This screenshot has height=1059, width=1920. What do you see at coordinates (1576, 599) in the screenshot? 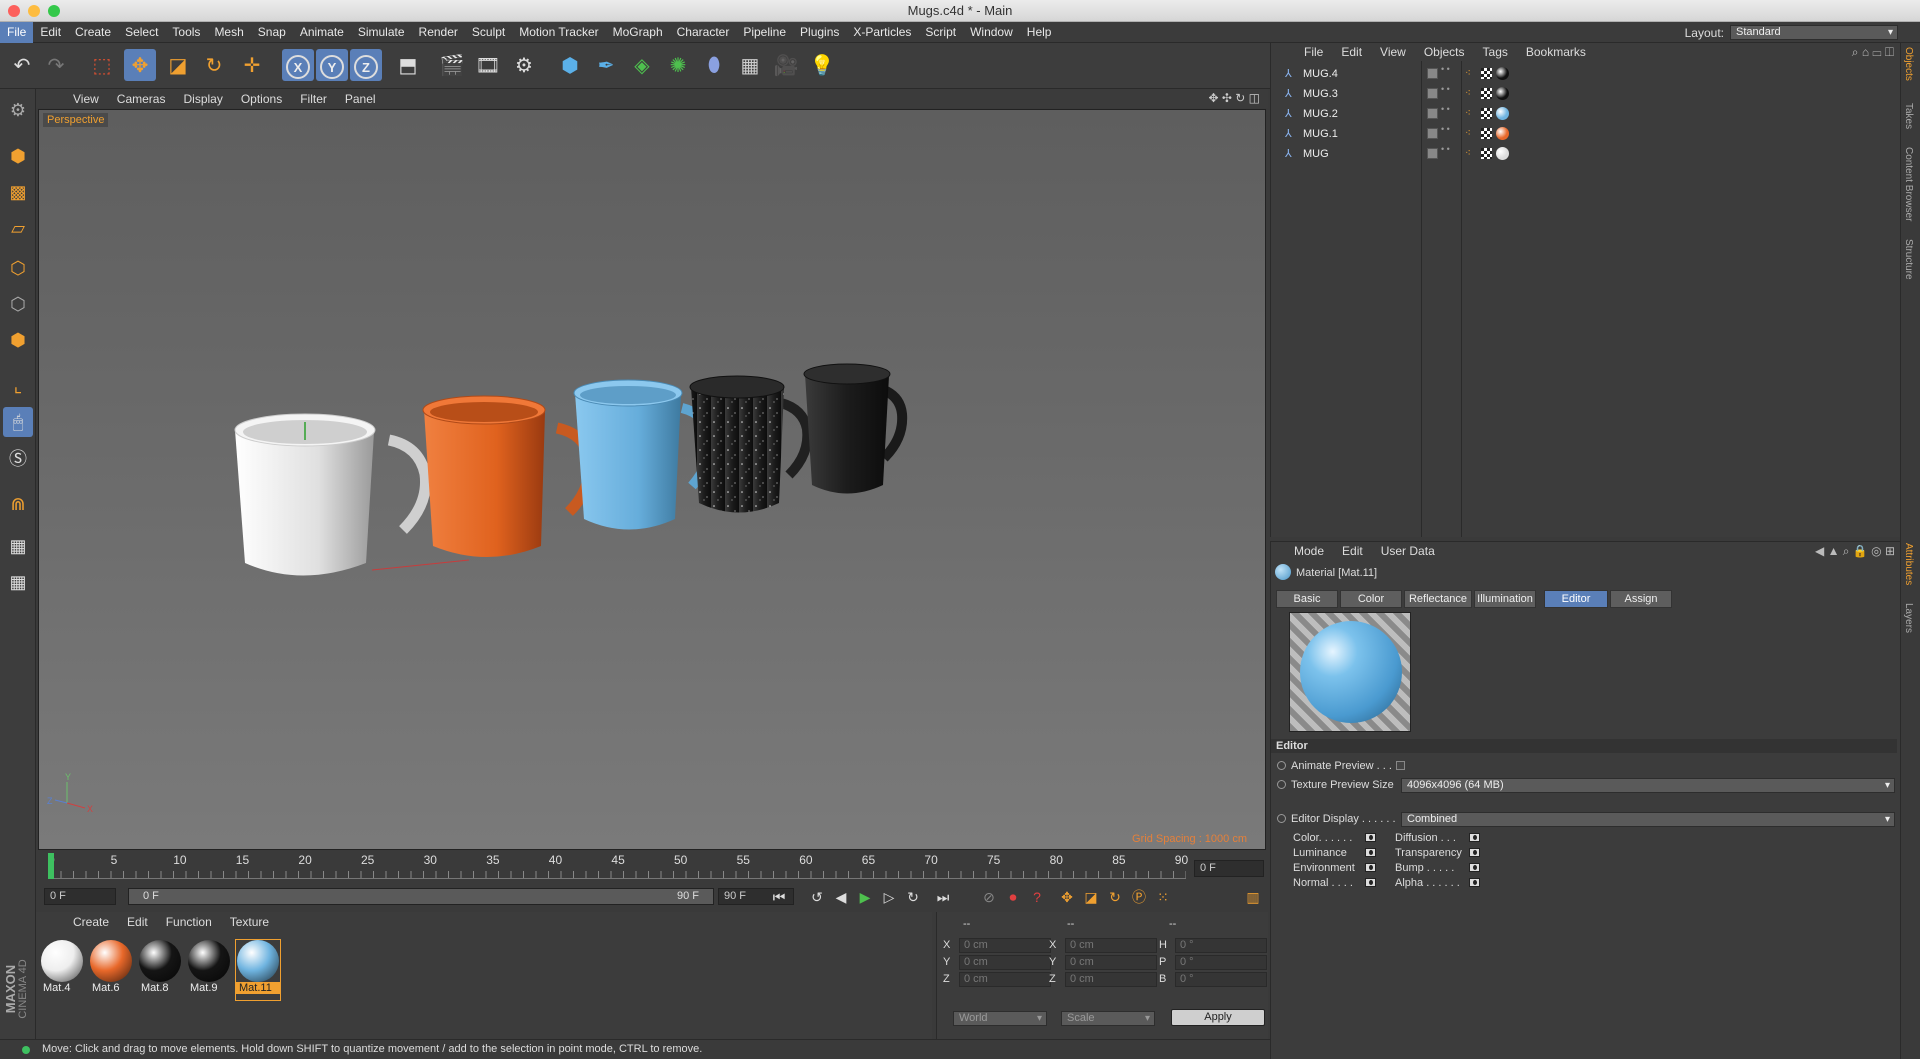
I see `tab-editor: Editor` at bounding box center [1576, 599].